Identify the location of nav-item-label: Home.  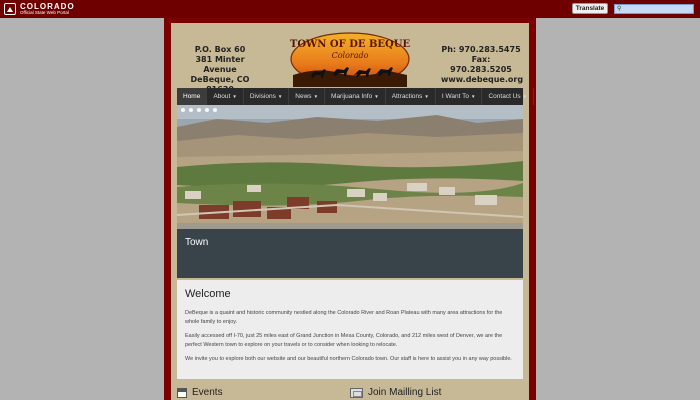
(192, 96).